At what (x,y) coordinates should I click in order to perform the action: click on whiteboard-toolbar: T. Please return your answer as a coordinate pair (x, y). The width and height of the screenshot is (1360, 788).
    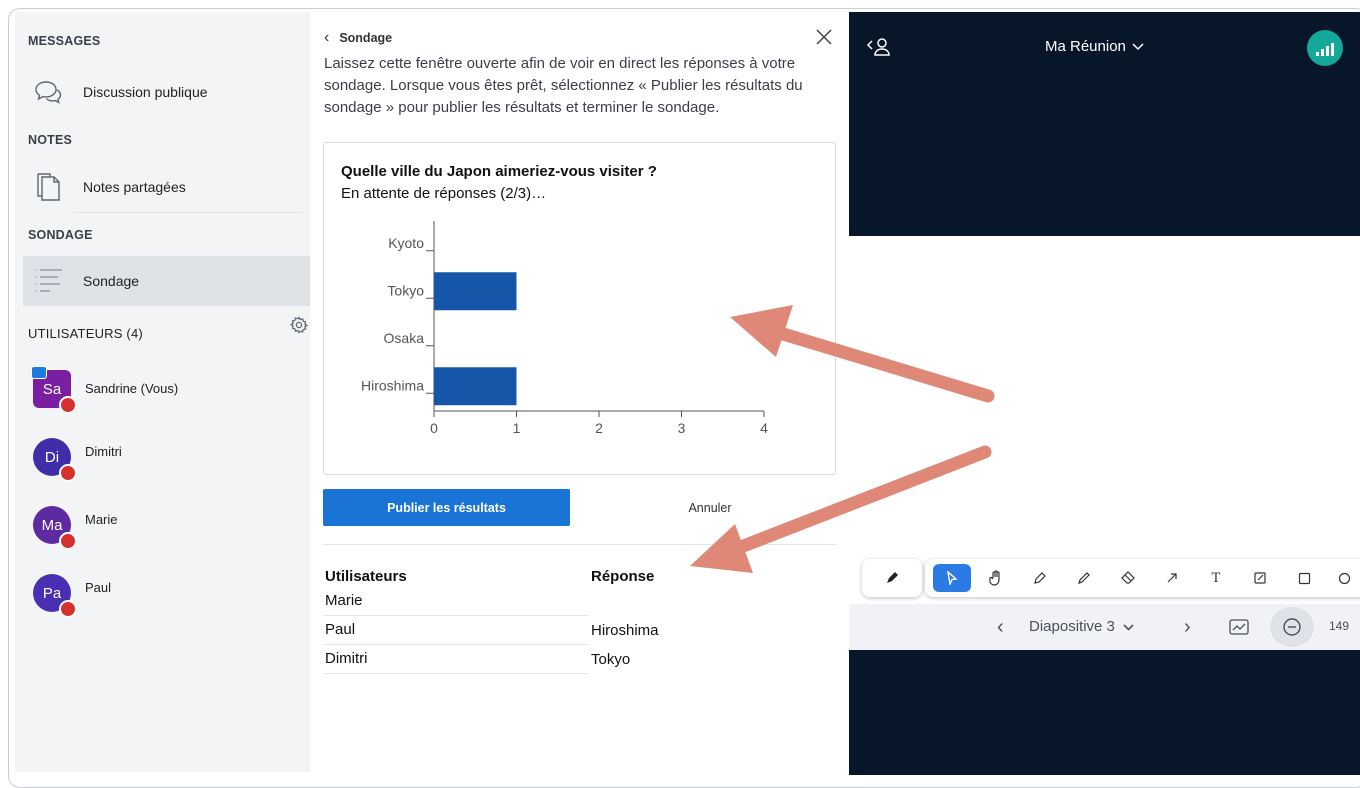
    Looking at the image, I should click on (1142, 578).